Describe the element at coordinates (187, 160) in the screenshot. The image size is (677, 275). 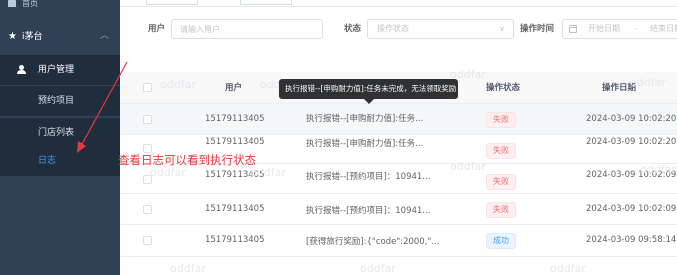
I see `annotation-text: 查看日志可以看到执行状态` at that location.